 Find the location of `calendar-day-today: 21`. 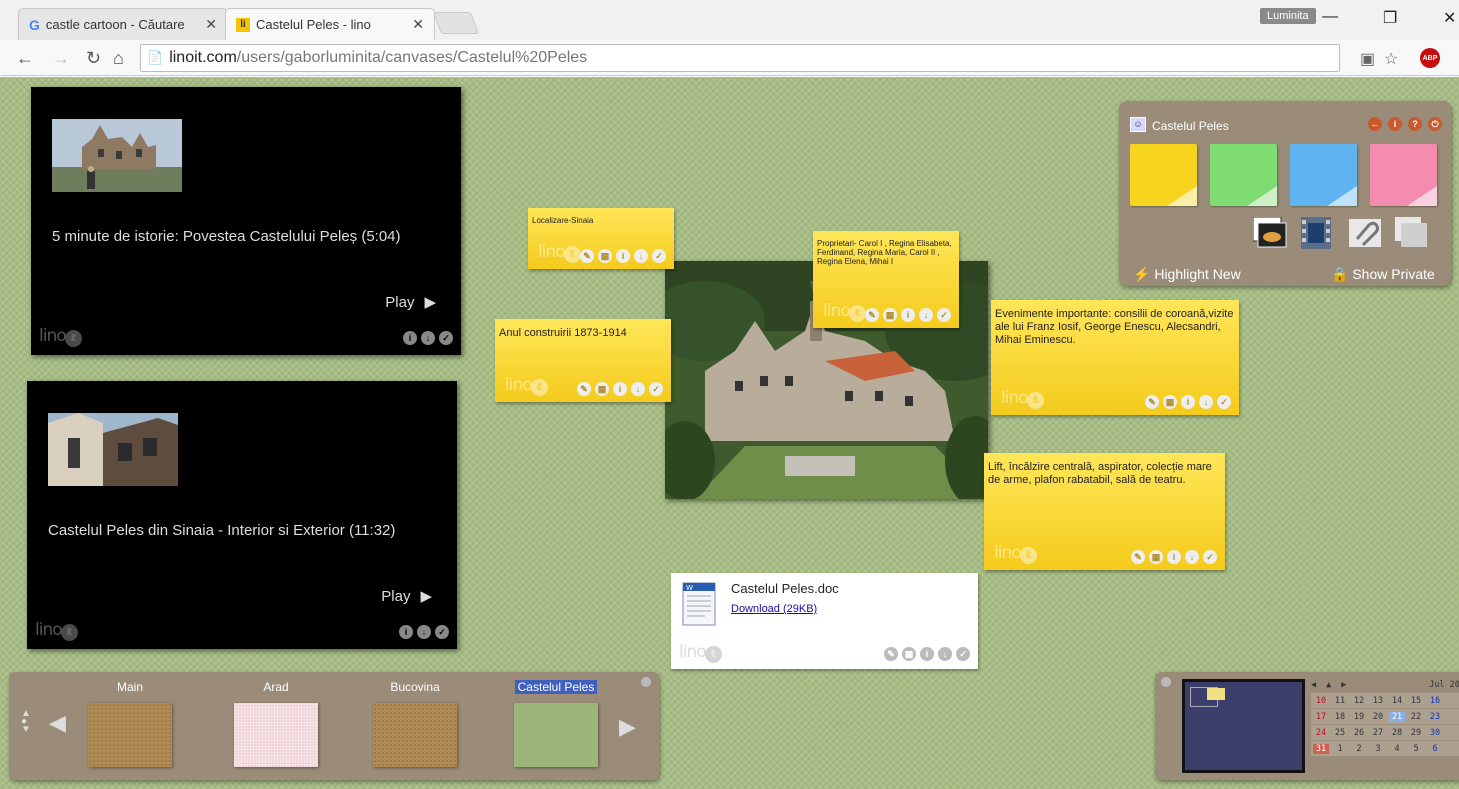

calendar-day-today: 21 is located at coordinates (1397, 716).